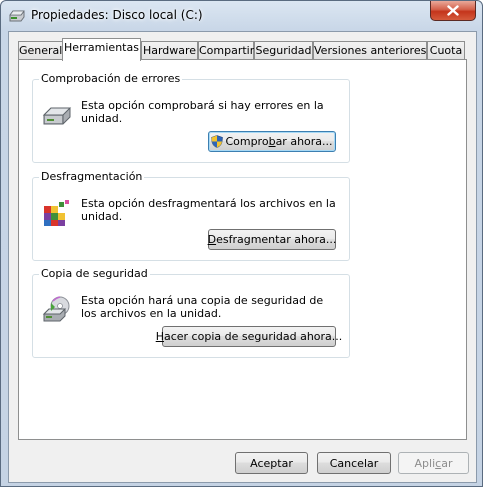 The width and height of the screenshot is (483, 487). What do you see at coordinates (111, 78) in the screenshot?
I see `error-check-title: Comprobación de errores` at bounding box center [111, 78].